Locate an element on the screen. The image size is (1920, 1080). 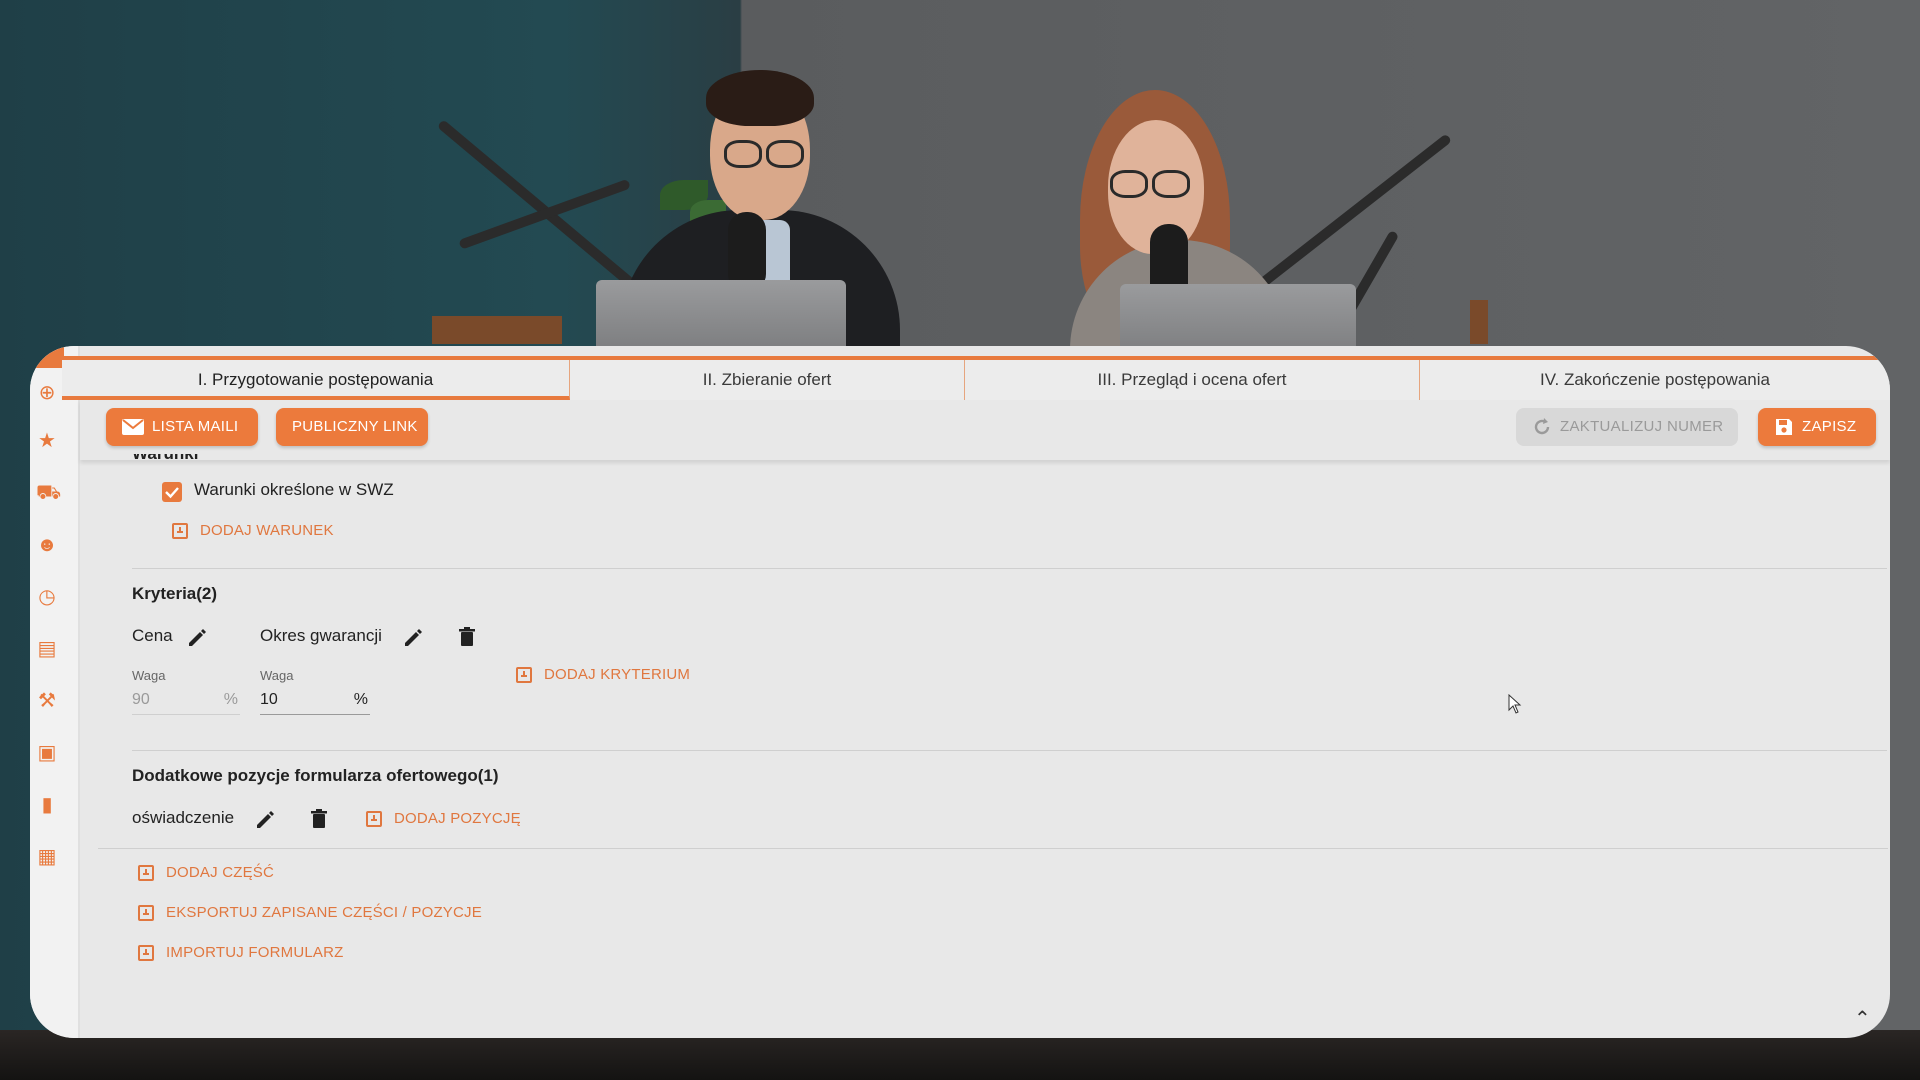
edit-warranty-pencil-icon is located at coordinates (413, 637).